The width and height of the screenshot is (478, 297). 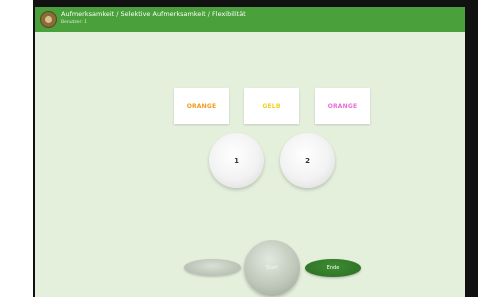 I want to click on end-button-label: Ende, so click(x=333, y=268).